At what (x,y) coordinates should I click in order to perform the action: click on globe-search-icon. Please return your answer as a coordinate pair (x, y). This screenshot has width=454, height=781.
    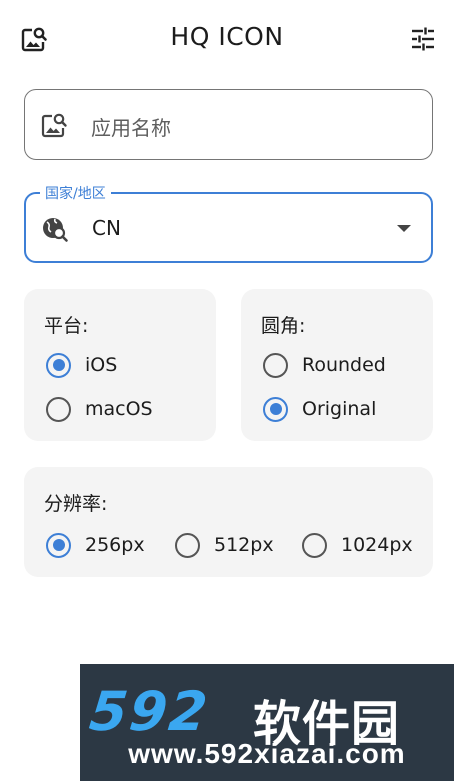
    Looking at the image, I should click on (55, 230).